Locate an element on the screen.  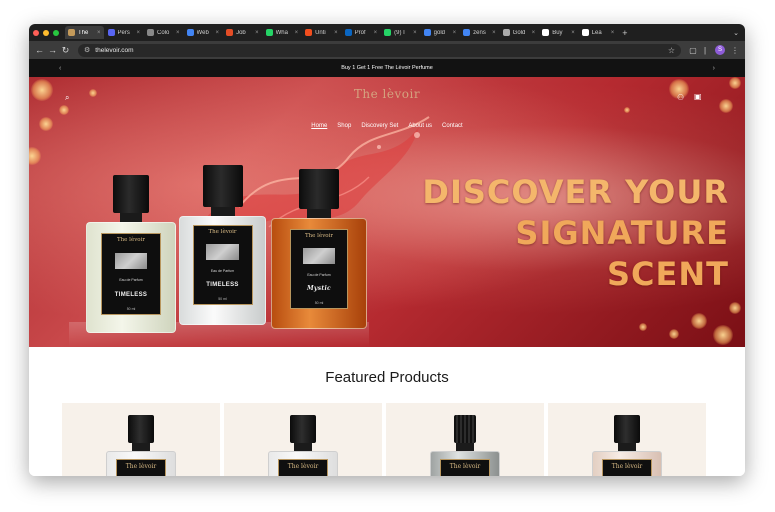
browser-tab: Lea × is located at coordinates (598, 32).